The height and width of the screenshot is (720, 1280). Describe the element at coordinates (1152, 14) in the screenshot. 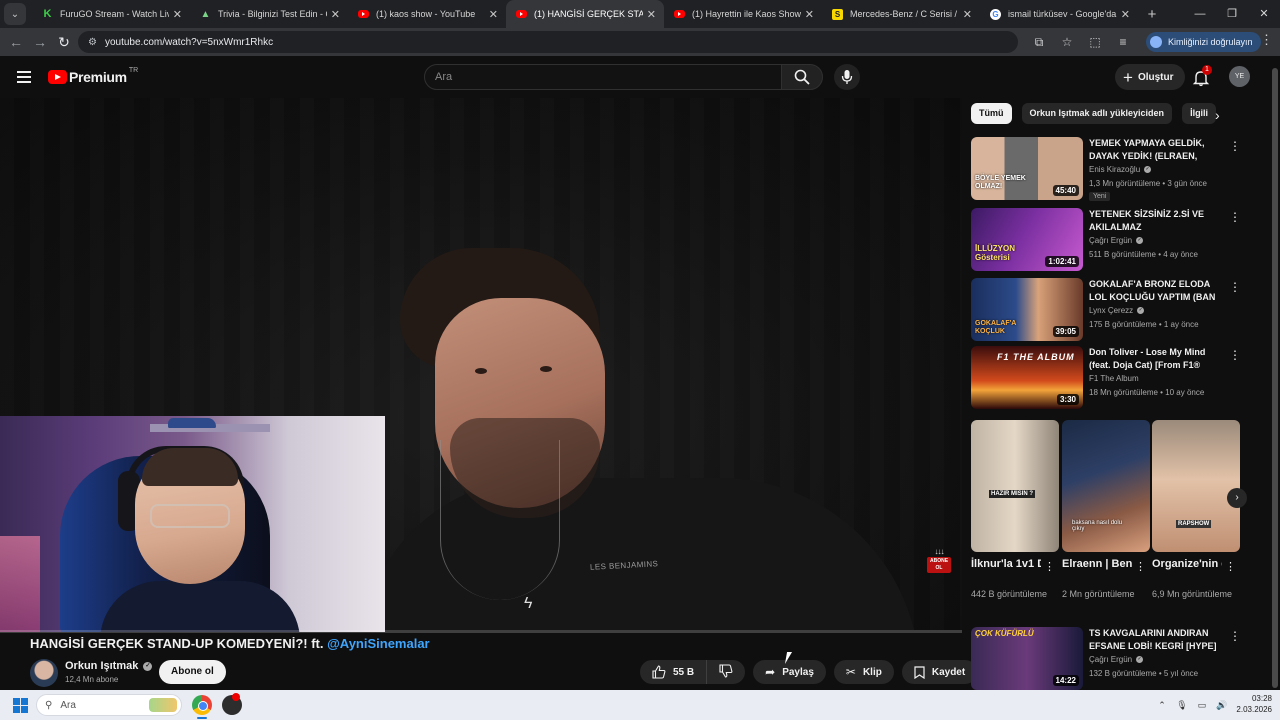

I see `new-tab-plus-icon: +` at that location.